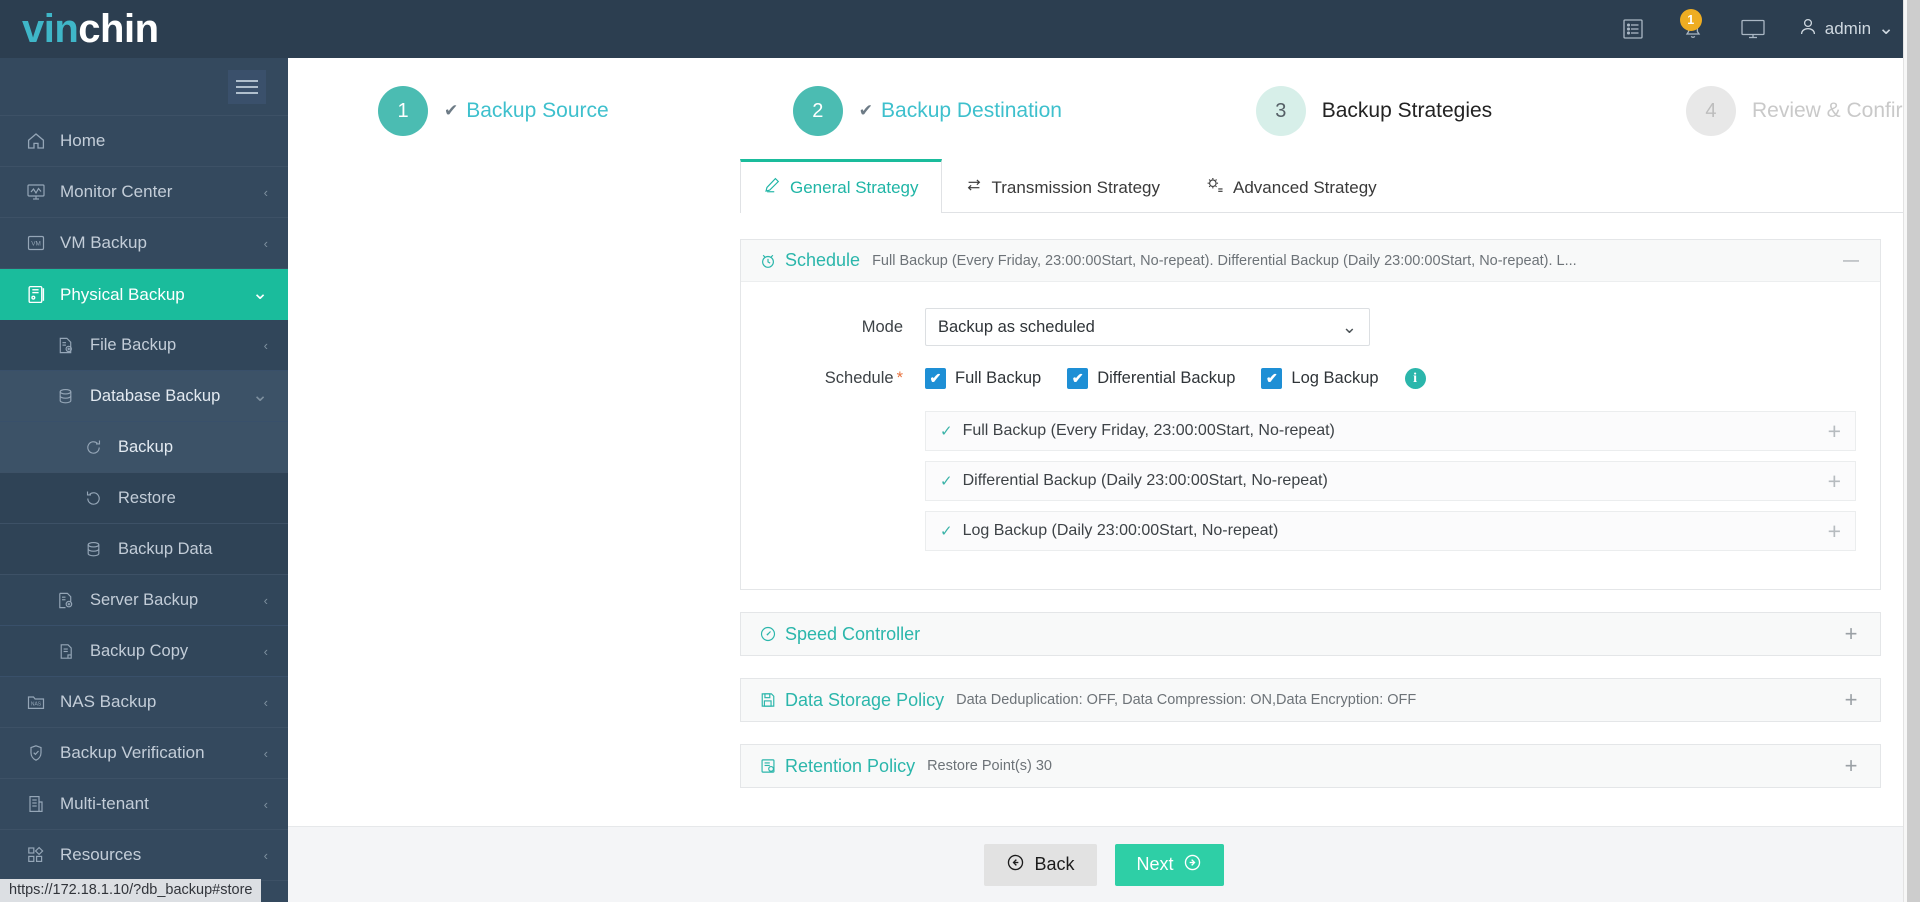 The width and height of the screenshot is (1920, 902). Describe the element at coordinates (144, 651) in the screenshot. I see `sidebar-item-backup-copy: Backup Copy ‹` at that location.